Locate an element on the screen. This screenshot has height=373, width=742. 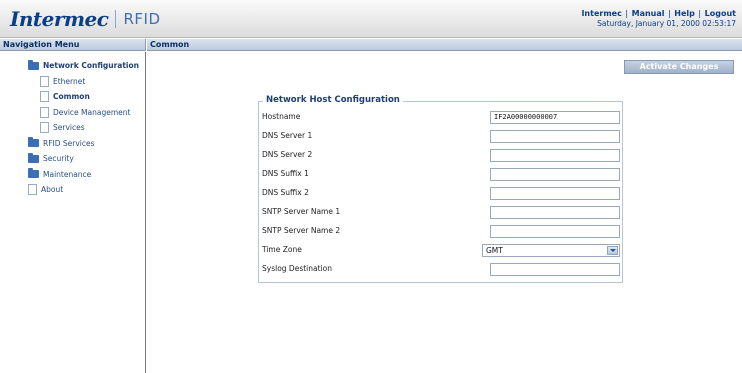
dns-server-2-row: DNS Server 2 is located at coordinates (441, 156).